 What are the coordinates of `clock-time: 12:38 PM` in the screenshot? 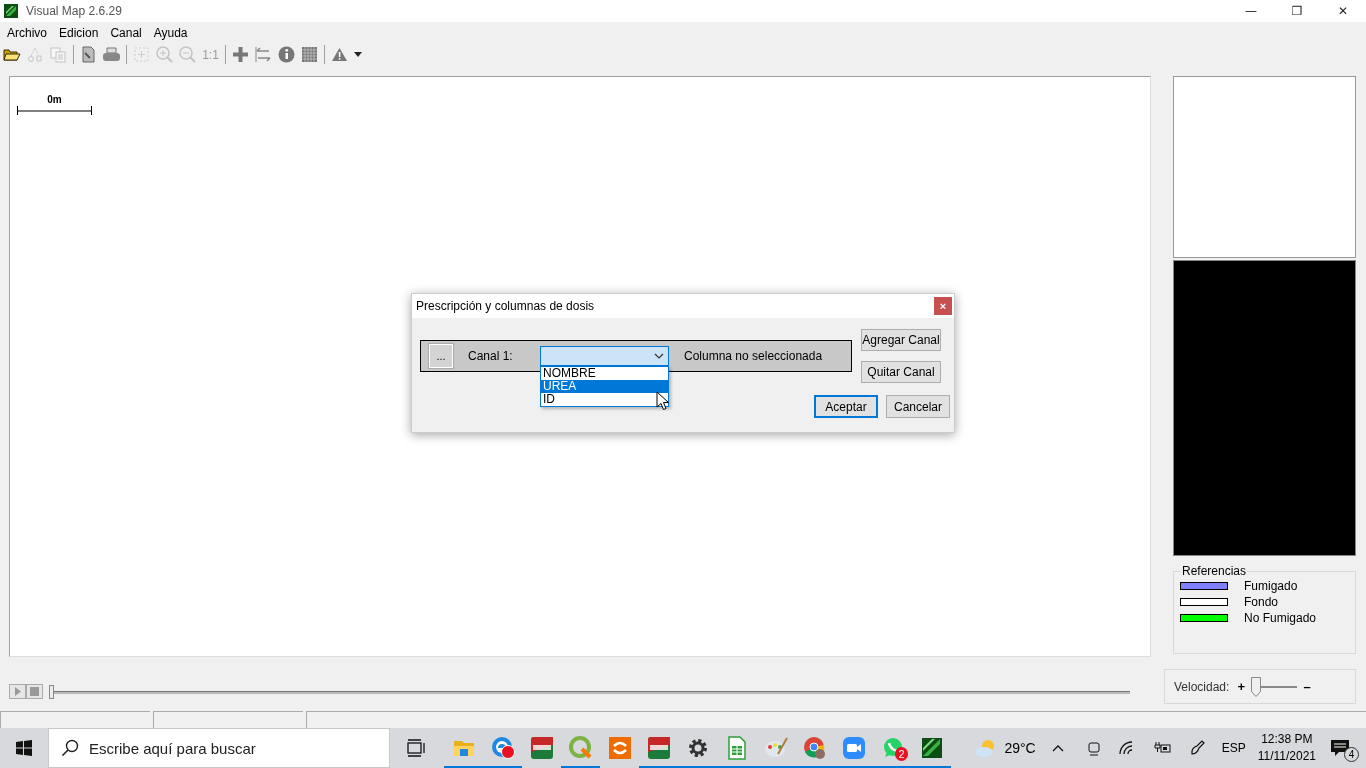 It's located at (1287, 739).